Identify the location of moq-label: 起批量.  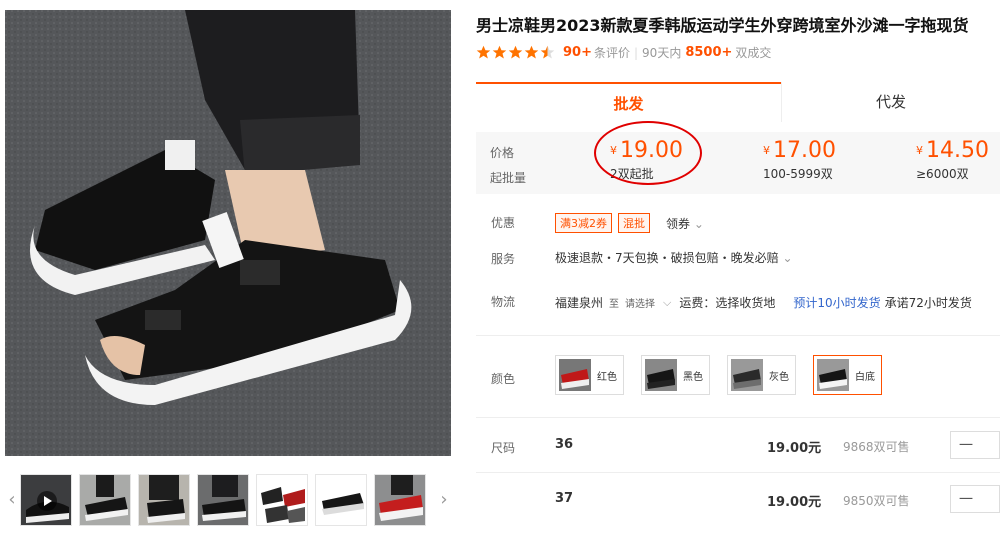
(508, 178).